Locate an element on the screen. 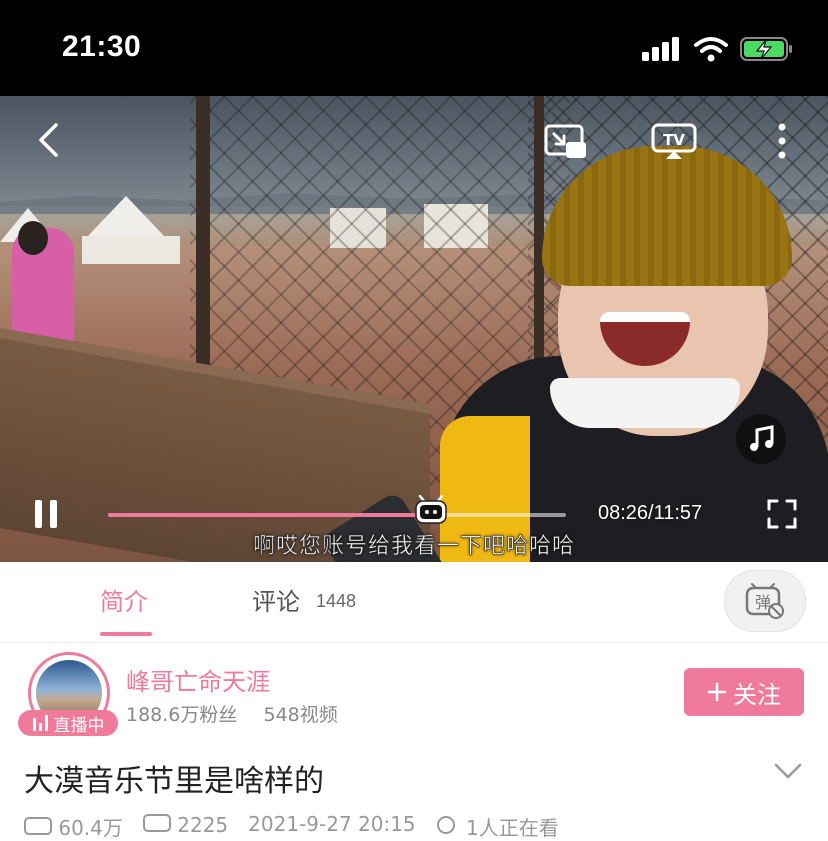  view-count: 60.4万 is located at coordinates (73, 826).